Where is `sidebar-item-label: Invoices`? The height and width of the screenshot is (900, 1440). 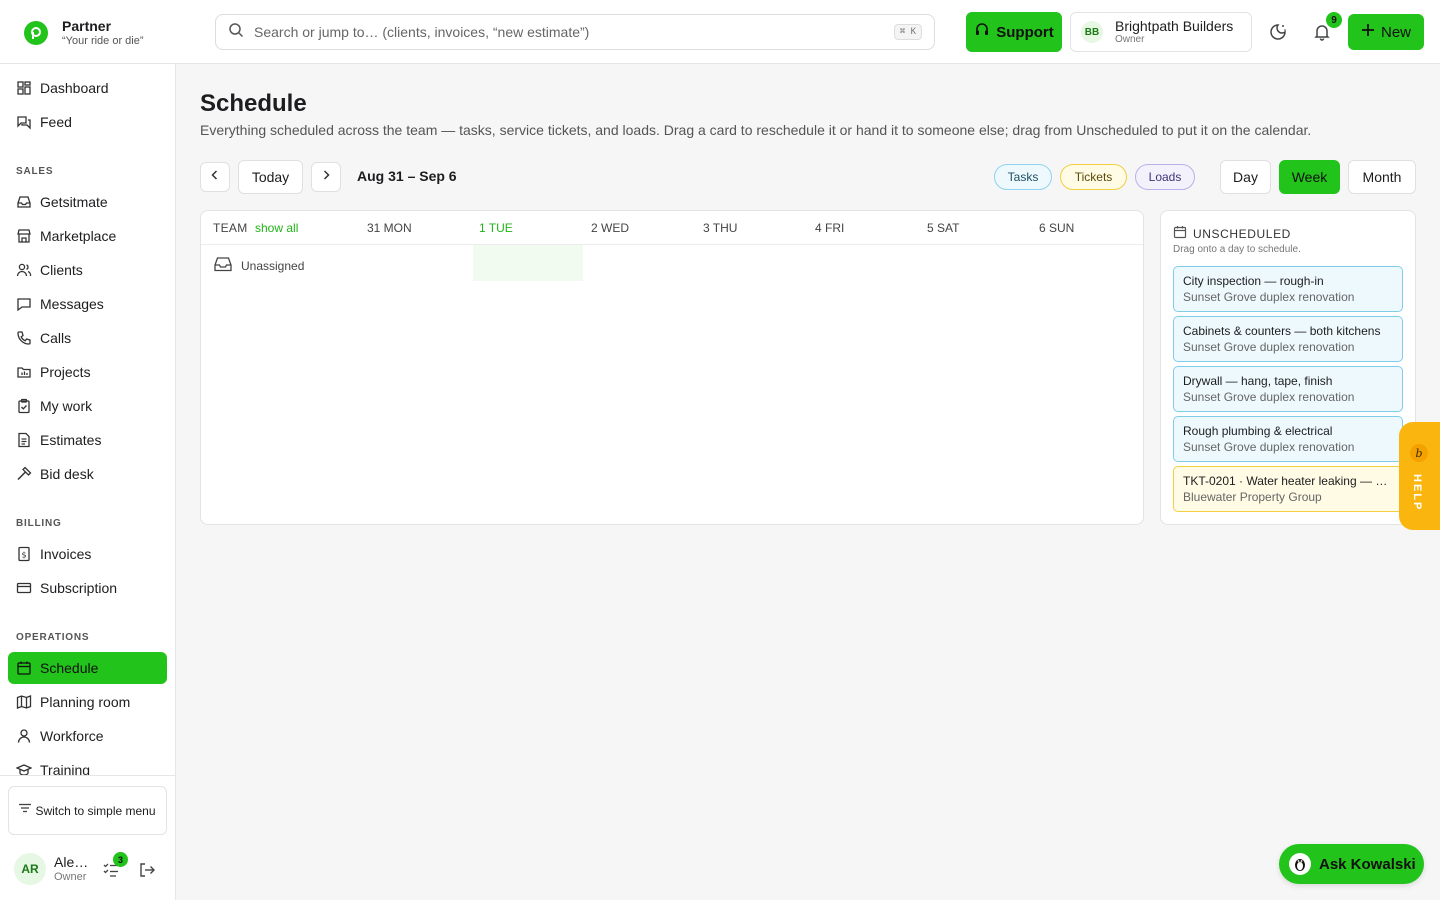 sidebar-item-label: Invoices is located at coordinates (66, 554).